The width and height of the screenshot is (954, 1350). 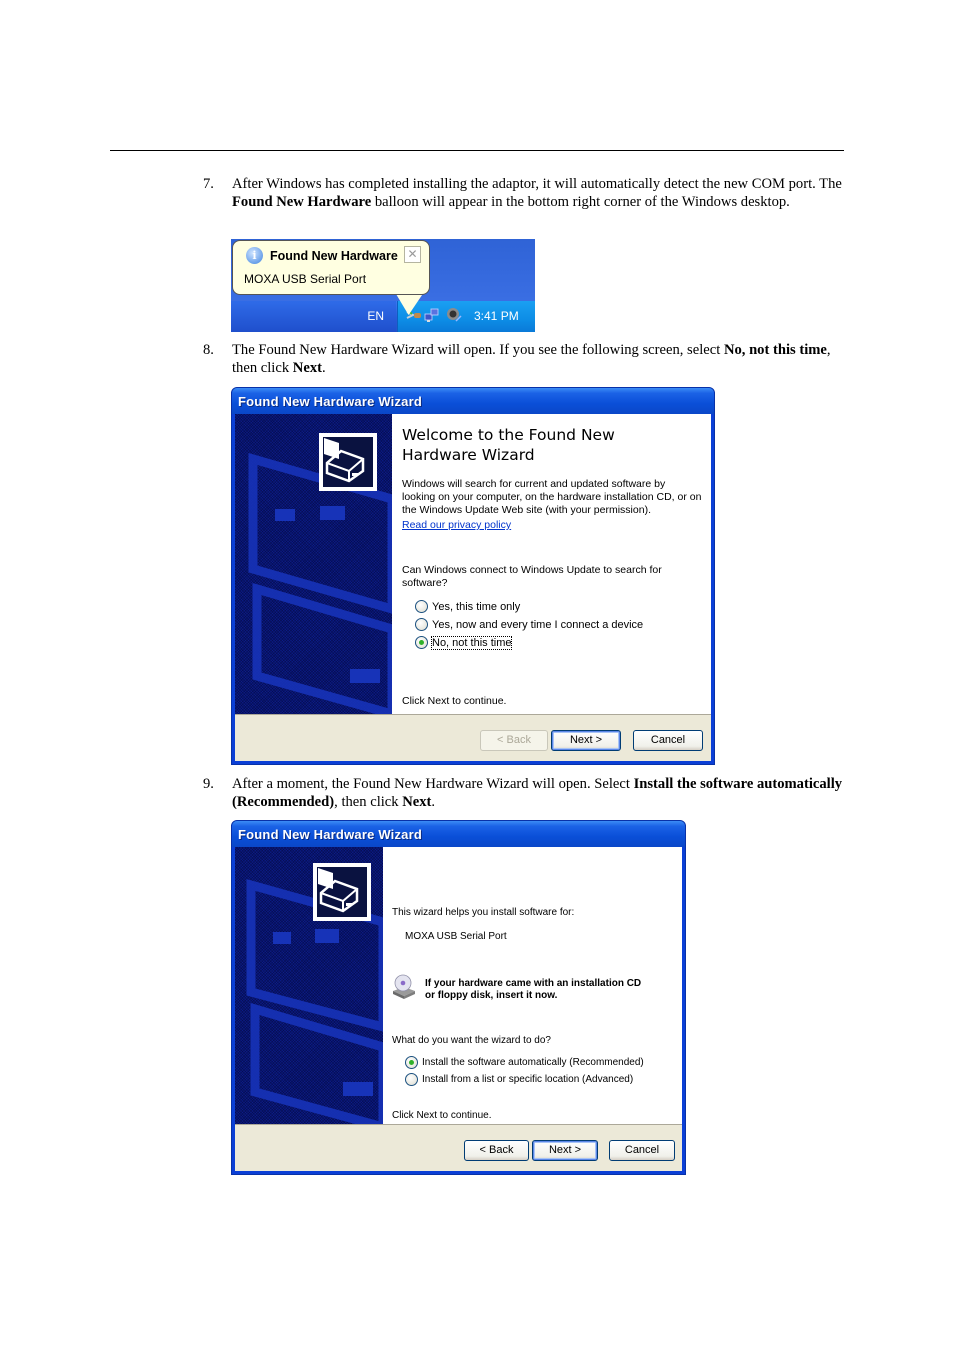 I want to click on radio-no-not-this-time: No, not this time, so click(x=464, y=642).